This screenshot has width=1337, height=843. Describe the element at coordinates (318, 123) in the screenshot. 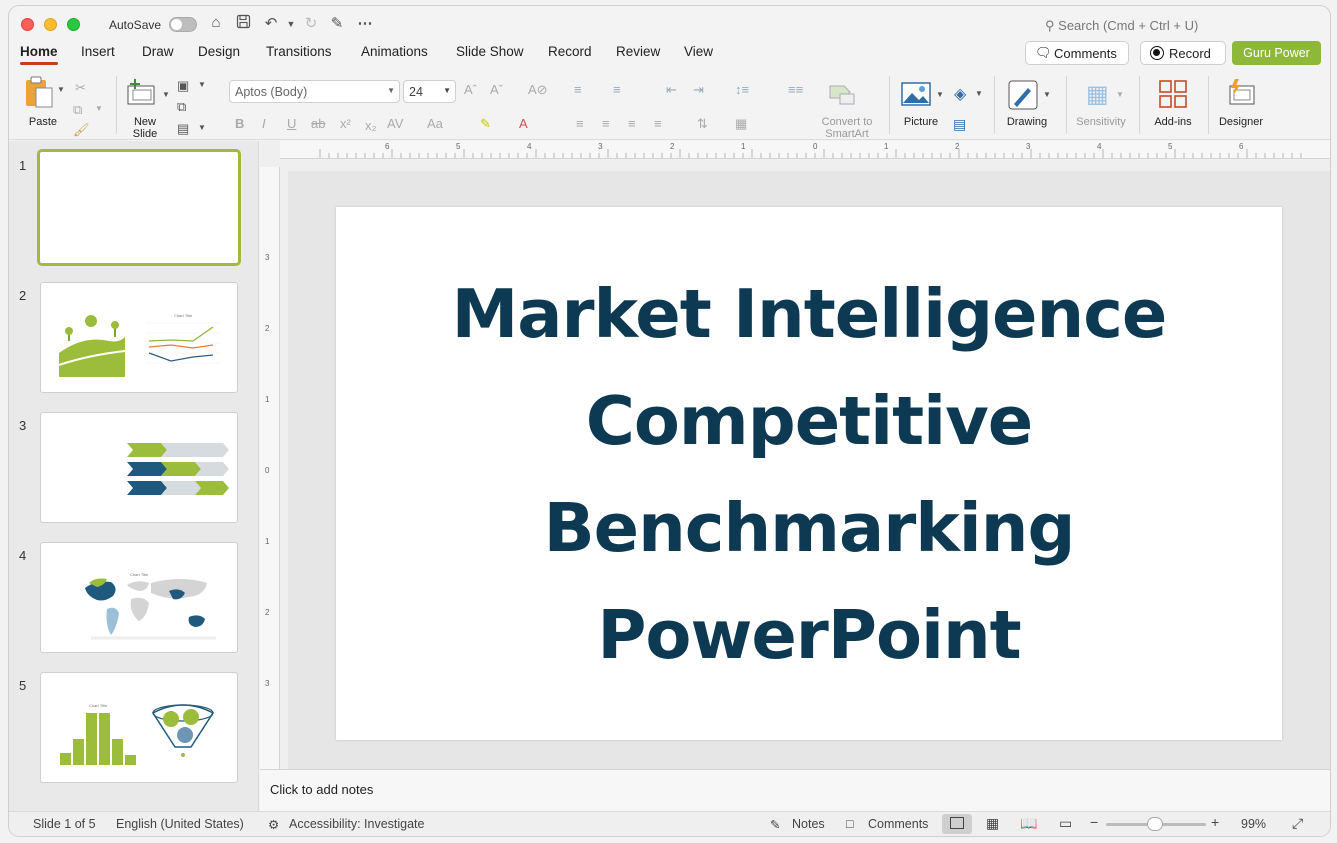

I see `strikethrough-icon: ab` at that location.